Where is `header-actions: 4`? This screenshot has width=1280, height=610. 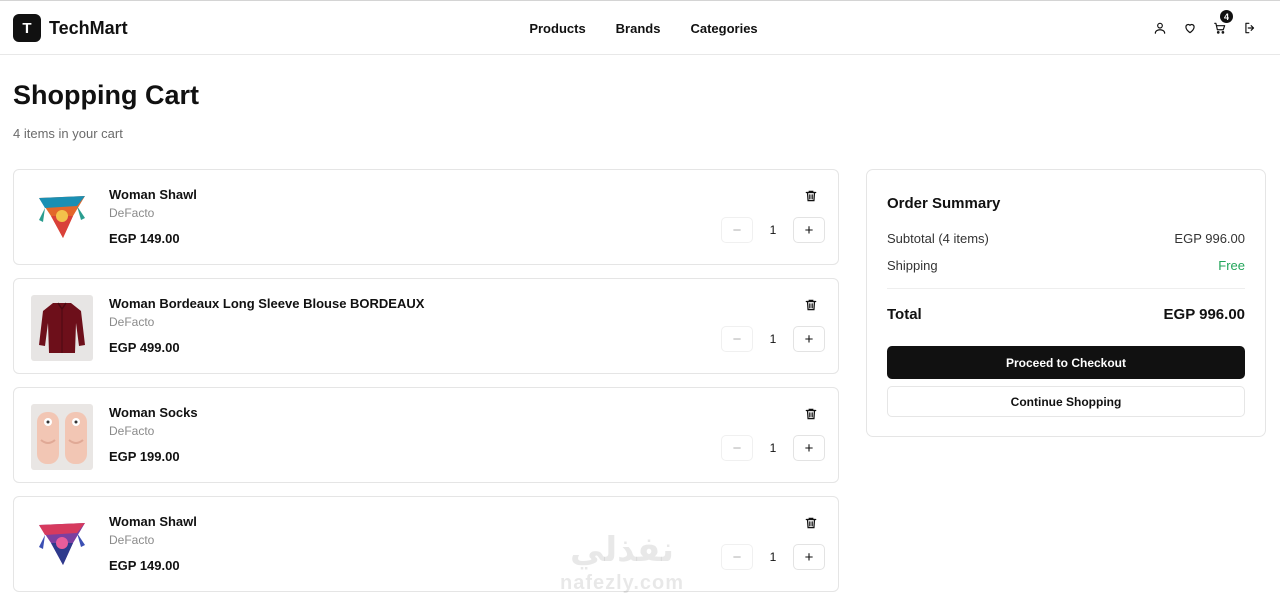
header-actions: 4 is located at coordinates (1205, 23).